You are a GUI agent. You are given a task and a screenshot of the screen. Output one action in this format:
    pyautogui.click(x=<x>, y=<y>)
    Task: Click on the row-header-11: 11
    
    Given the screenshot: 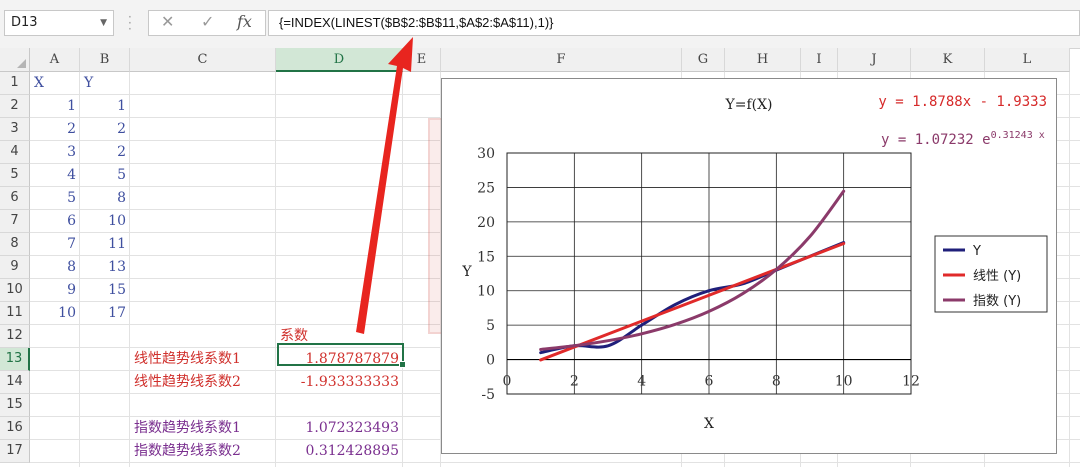 What is the action you would take?
    pyautogui.click(x=15, y=313)
    